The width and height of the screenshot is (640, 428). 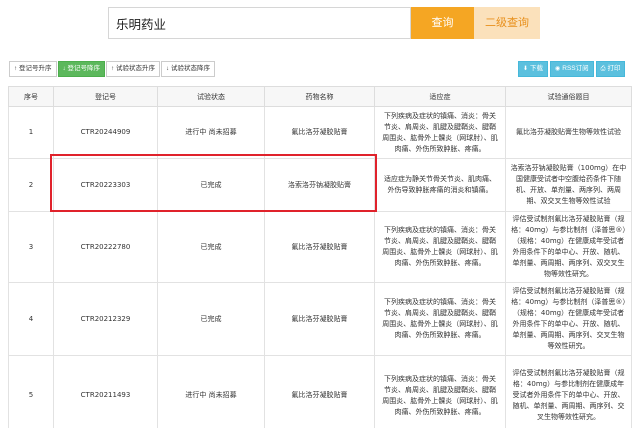 I want to click on tool-button-label: RSS订阅, so click(x=575, y=68).